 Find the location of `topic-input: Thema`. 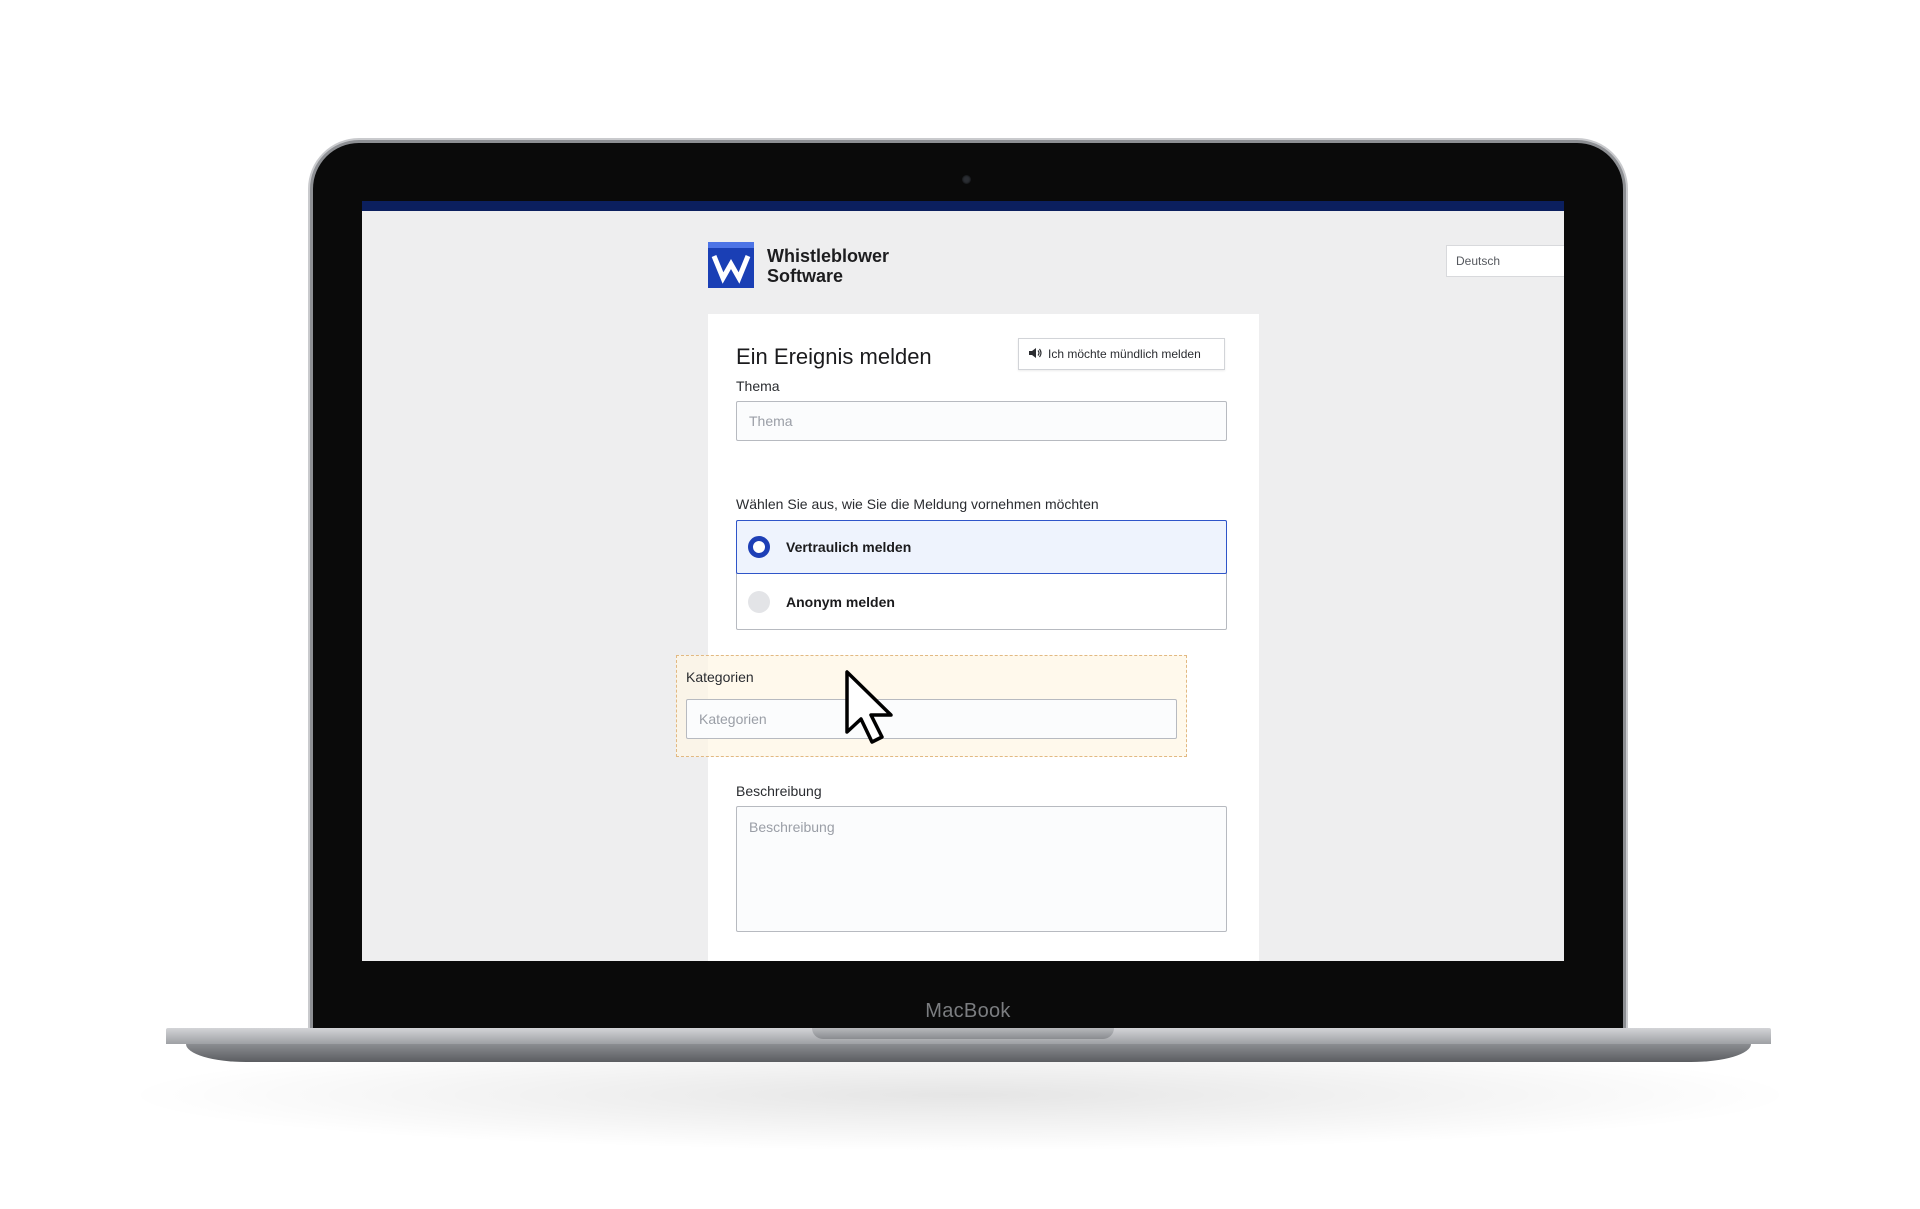

topic-input: Thema is located at coordinates (981, 421).